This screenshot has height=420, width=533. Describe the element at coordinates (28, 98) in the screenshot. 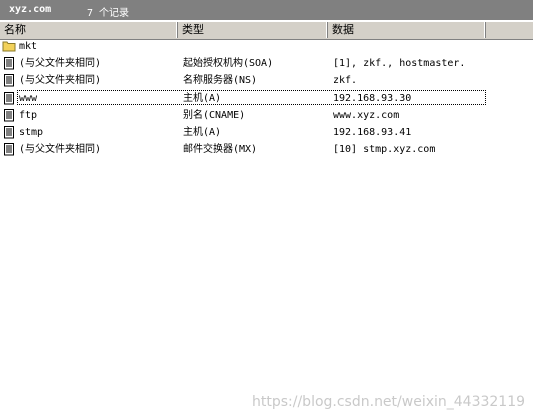

I see `record-name: www` at that location.